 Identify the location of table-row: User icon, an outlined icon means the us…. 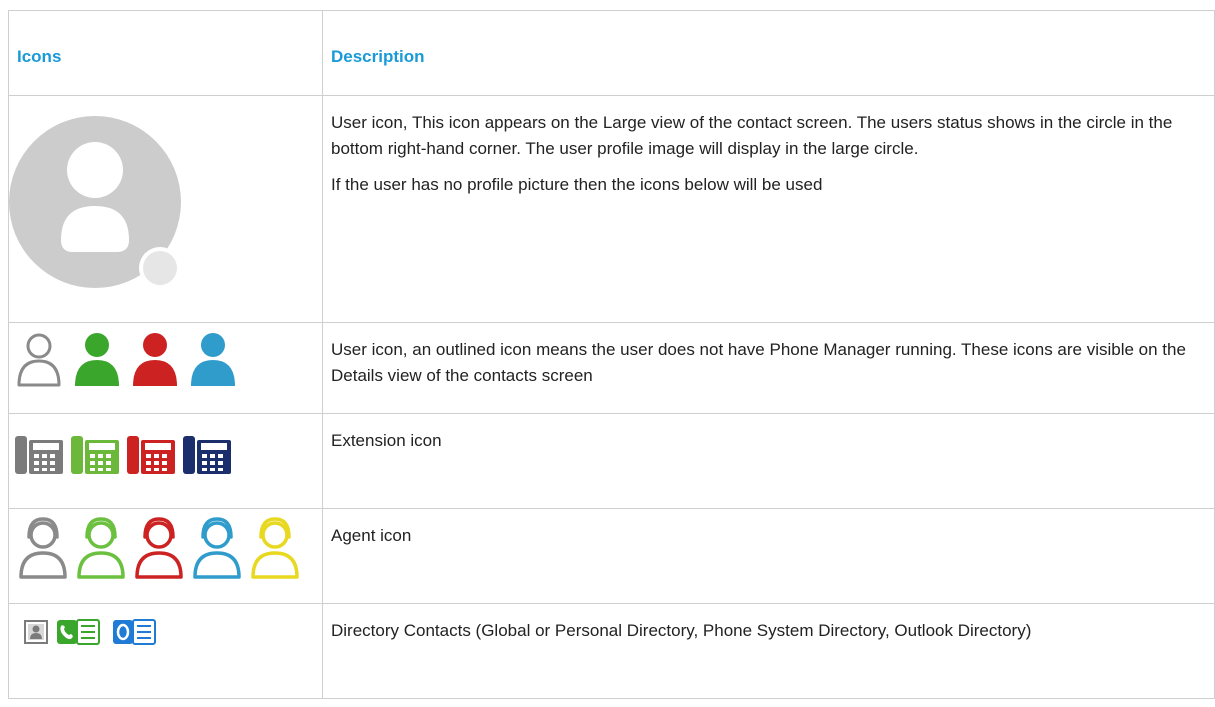
(611, 368).